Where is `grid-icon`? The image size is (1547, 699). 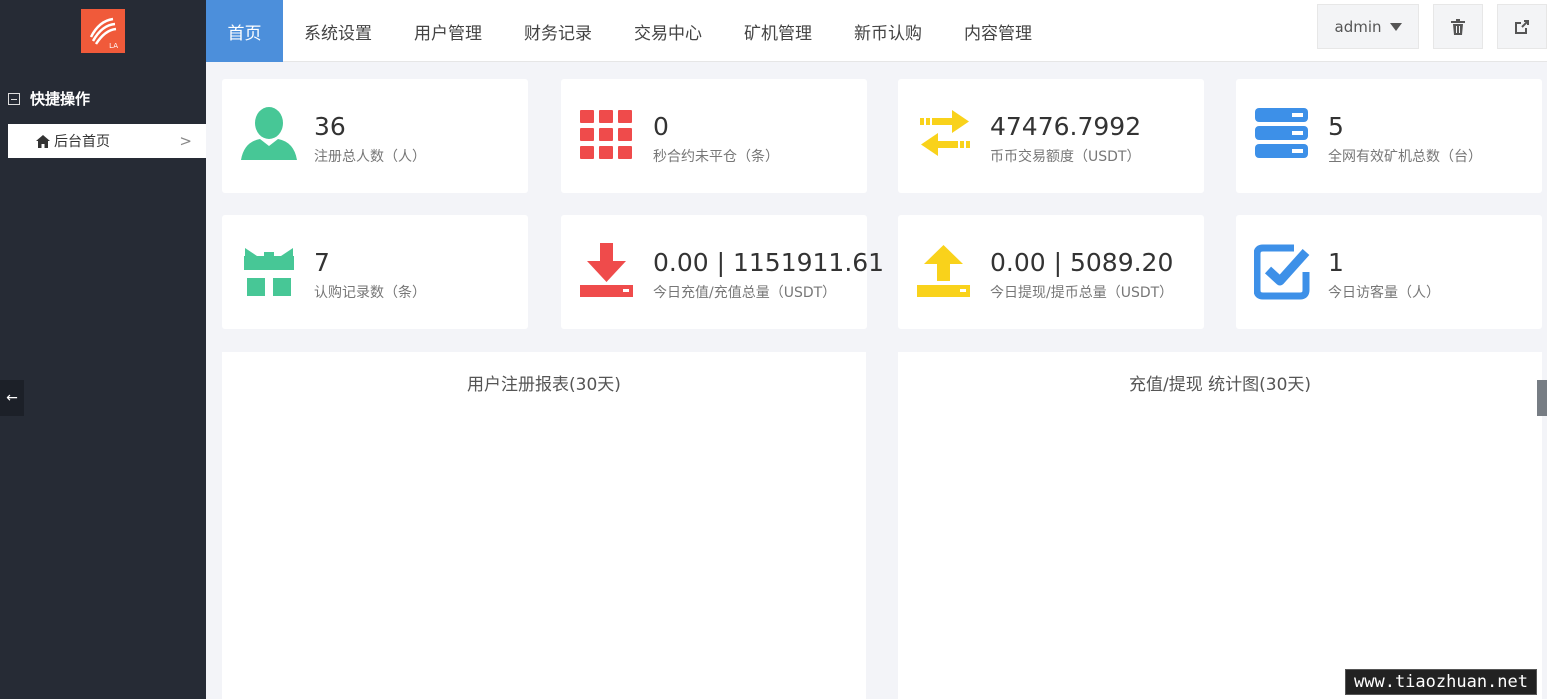
grid-icon is located at coordinates (606, 134).